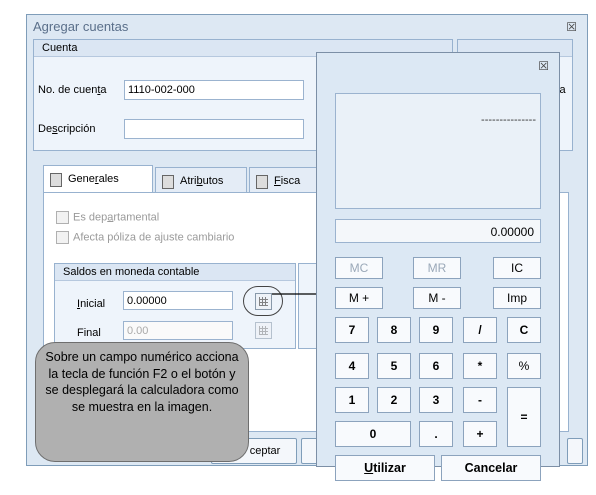 This screenshot has height=495, width=596. What do you see at coordinates (352, 366) in the screenshot?
I see `key-4: 4` at bounding box center [352, 366].